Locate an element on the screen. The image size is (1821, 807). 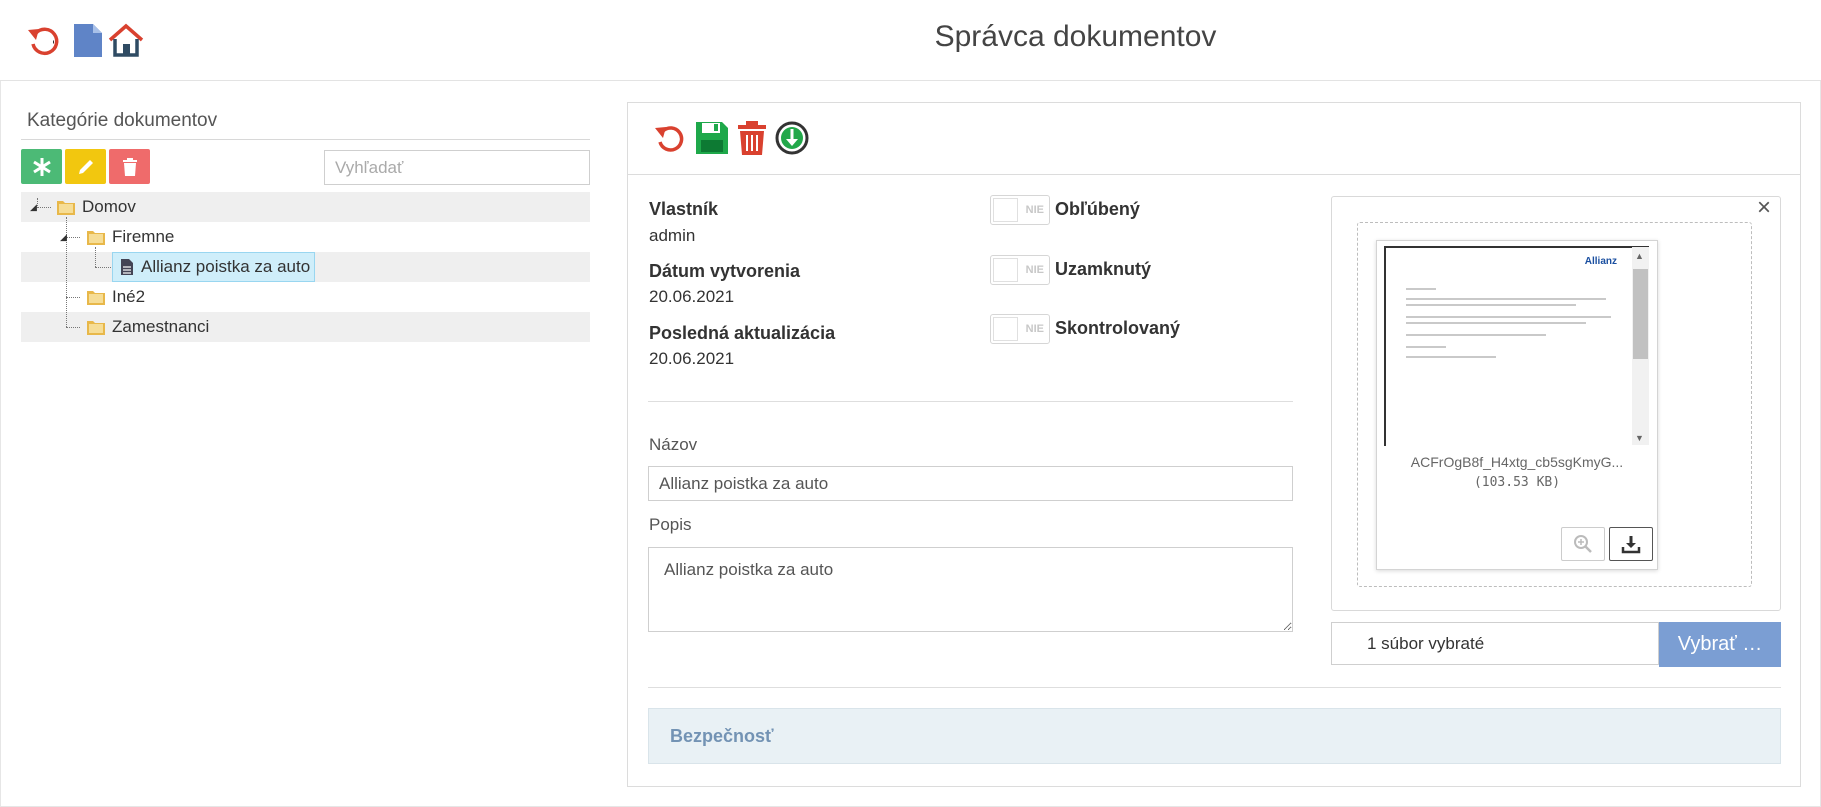
edit-category-button is located at coordinates (85, 166).